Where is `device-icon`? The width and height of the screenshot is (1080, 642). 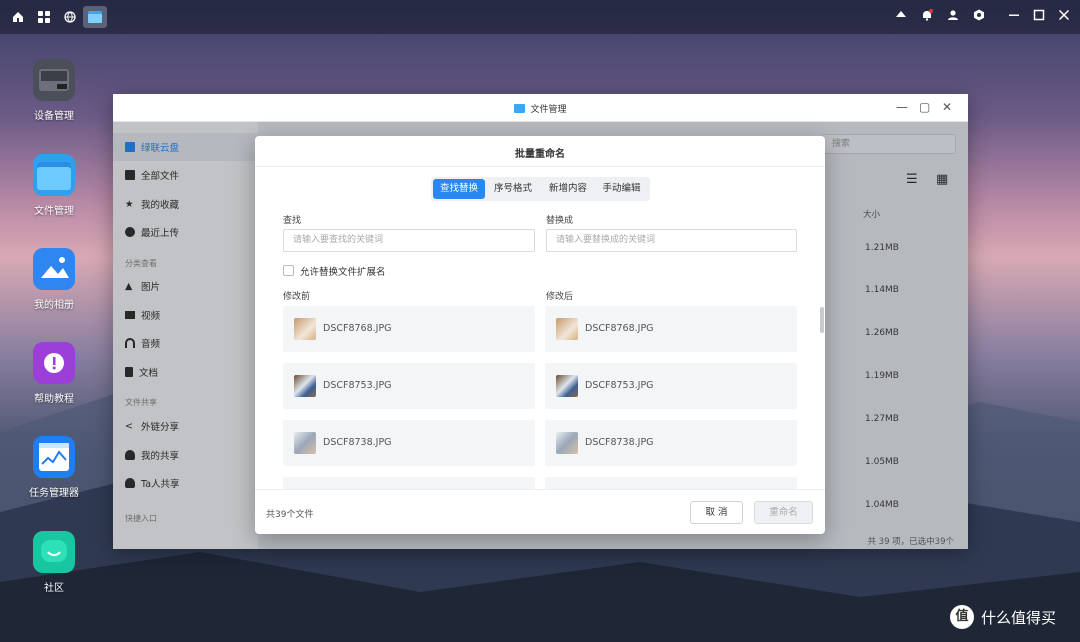 device-icon is located at coordinates (54, 80).